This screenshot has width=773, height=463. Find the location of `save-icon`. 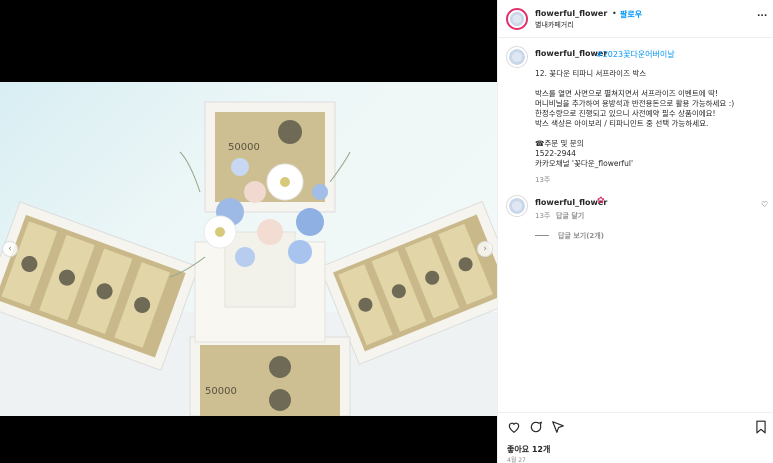

save-icon is located at coordinates (761, 427).